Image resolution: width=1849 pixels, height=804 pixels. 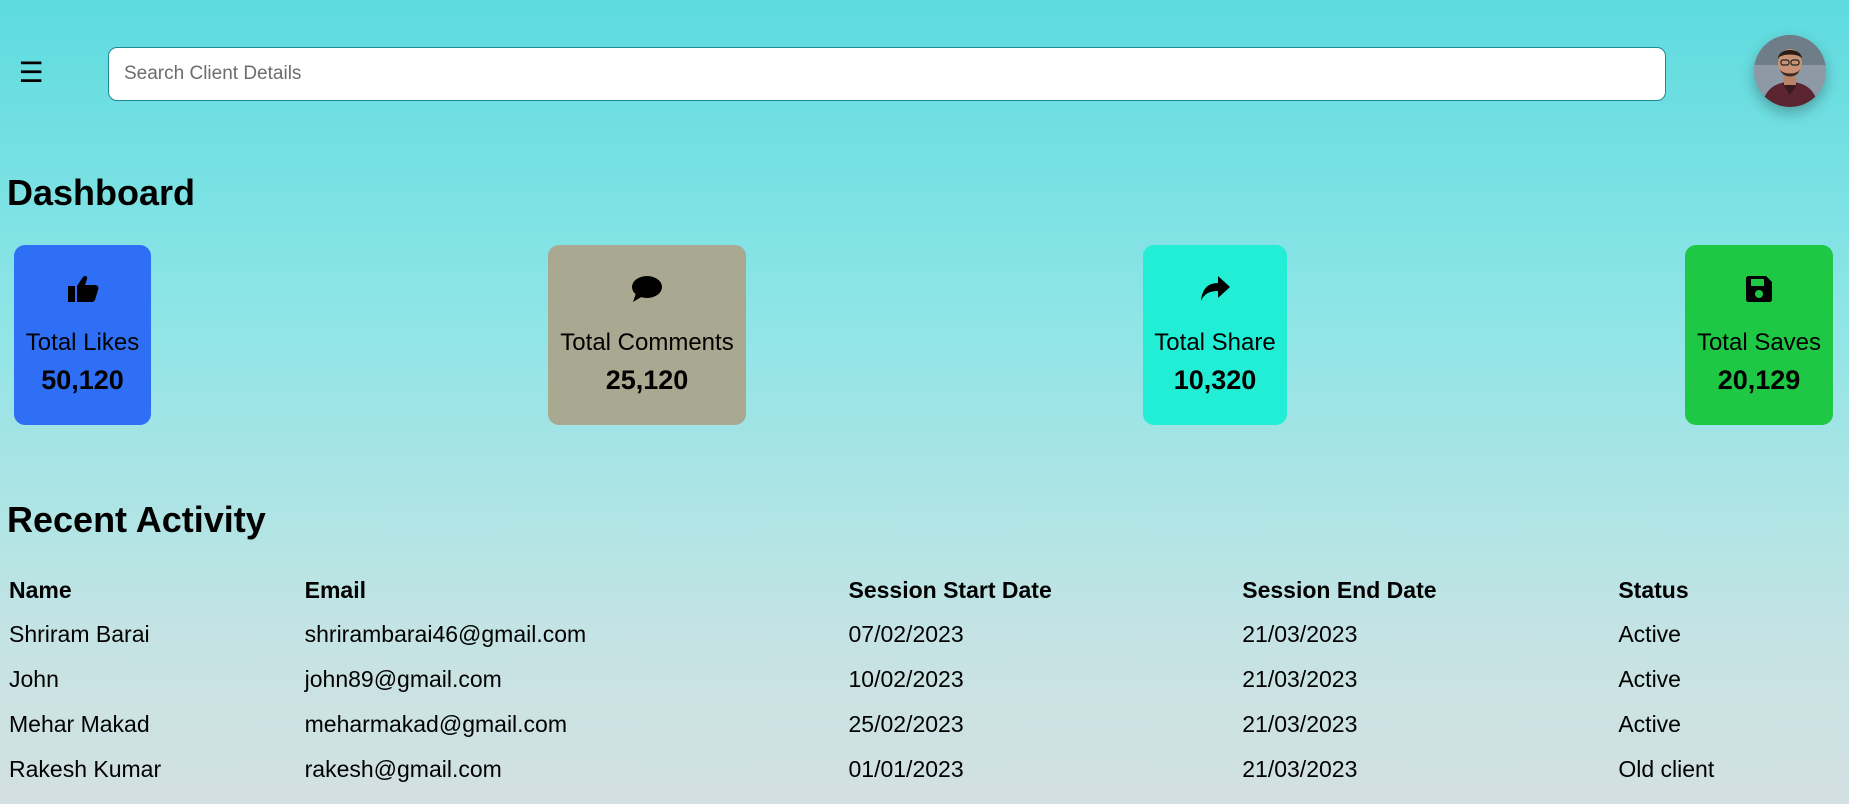 What do you see at coordinates (647, 342) in the screenshot?
I see `card-label: Total Comments` at bounding box center [647, 342].